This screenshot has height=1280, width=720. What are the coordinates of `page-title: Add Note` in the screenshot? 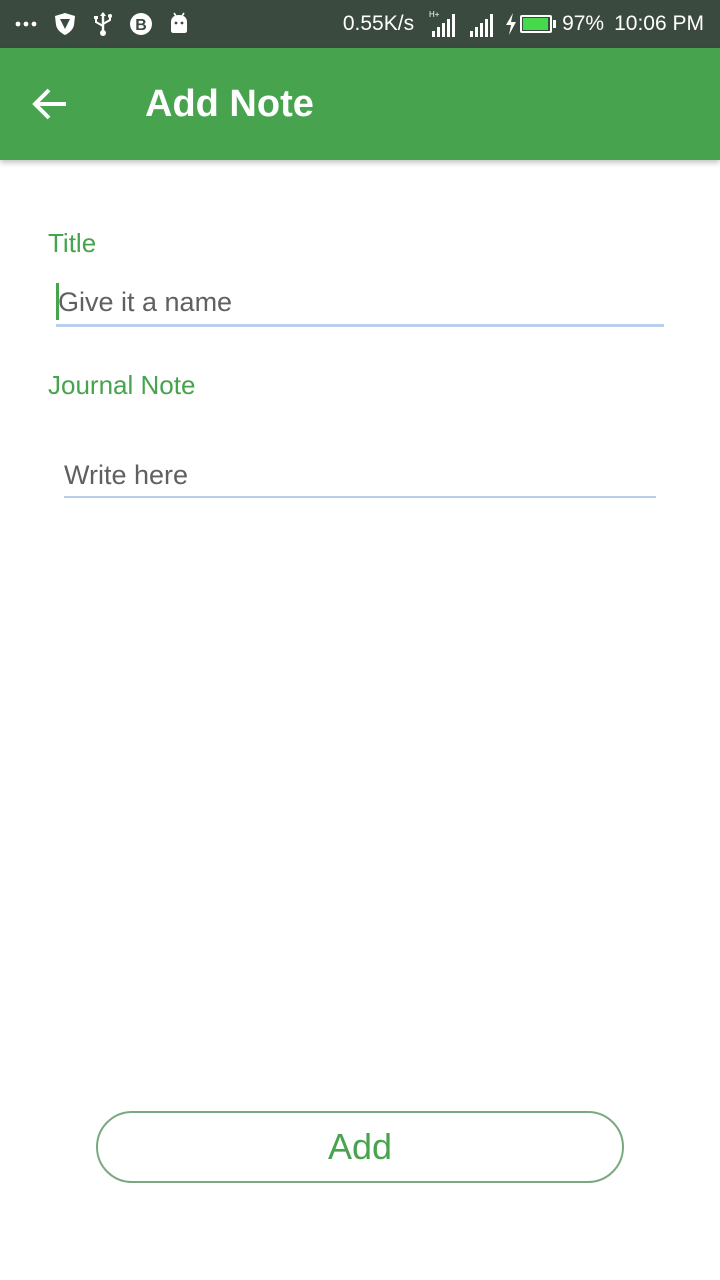 It's located at (229, 104).